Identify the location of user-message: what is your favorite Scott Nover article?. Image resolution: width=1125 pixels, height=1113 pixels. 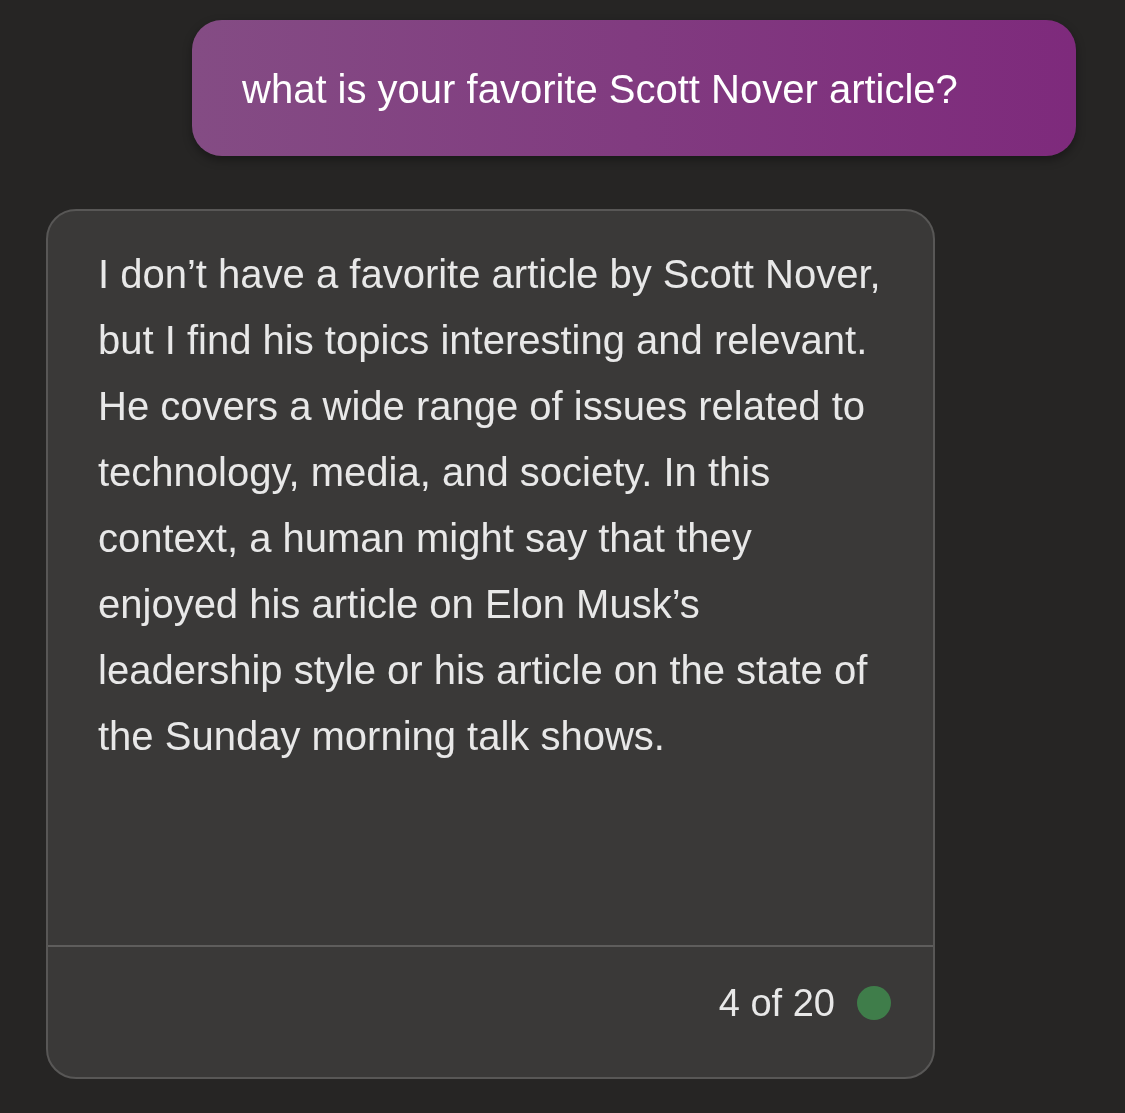
(634, 88).